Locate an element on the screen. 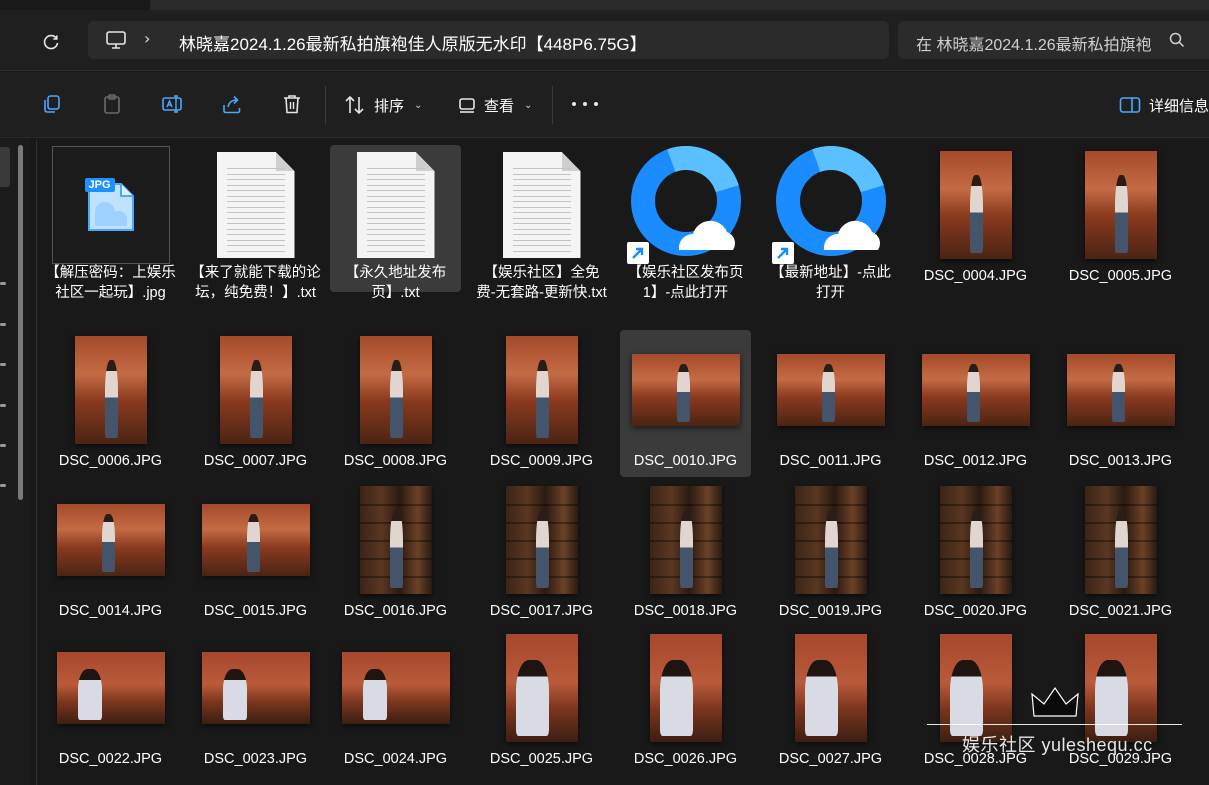 This screenshot has width=1209, height=785. copy-button is located at coordinates (52, 104).